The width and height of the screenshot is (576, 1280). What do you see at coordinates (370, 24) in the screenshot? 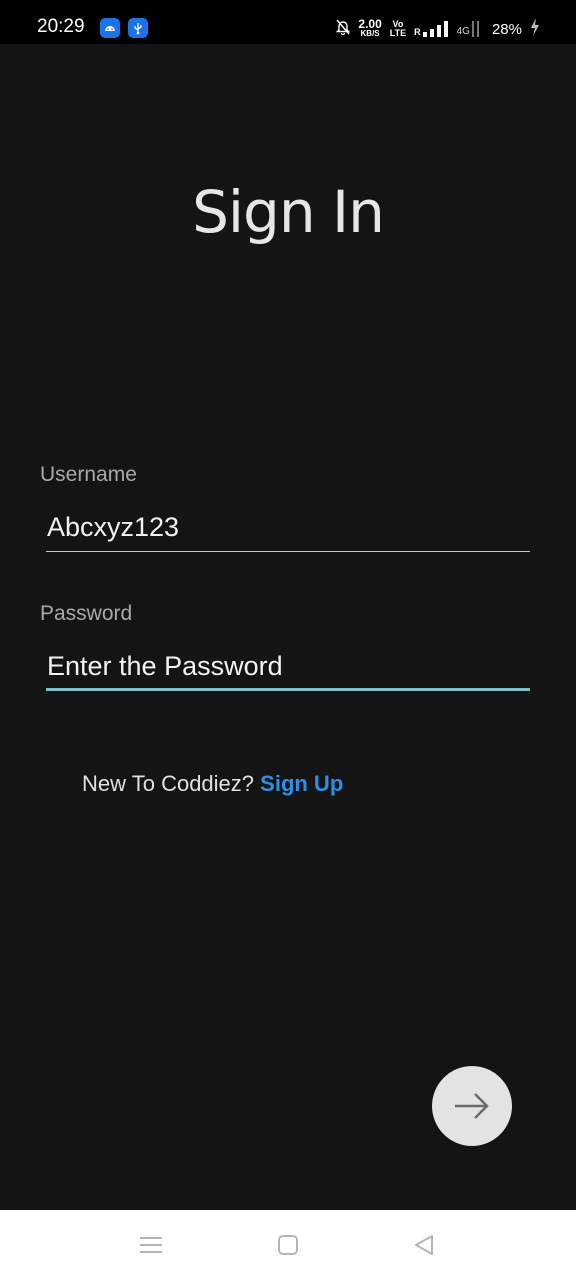
I see `network-speed-value: 2.00` at bounding box center [370, 24].